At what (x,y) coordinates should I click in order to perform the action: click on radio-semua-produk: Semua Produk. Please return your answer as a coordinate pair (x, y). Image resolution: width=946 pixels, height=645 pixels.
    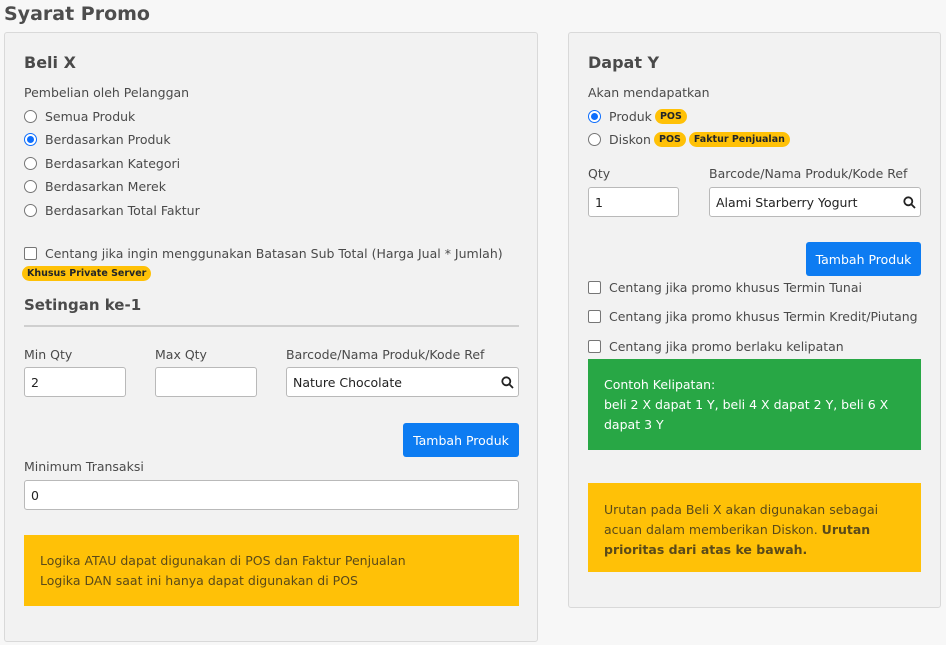
    Looking at the image, I should click on (79, 116).